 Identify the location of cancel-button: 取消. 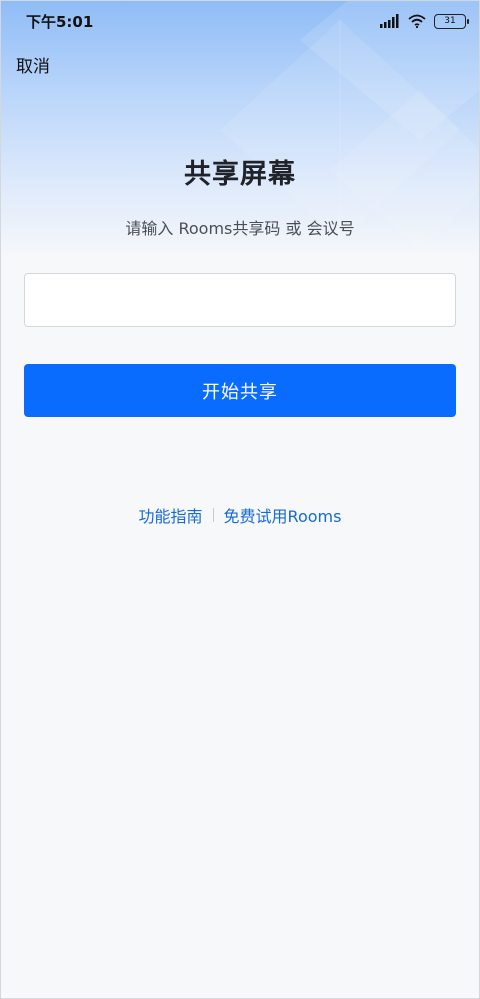
(33, 64).